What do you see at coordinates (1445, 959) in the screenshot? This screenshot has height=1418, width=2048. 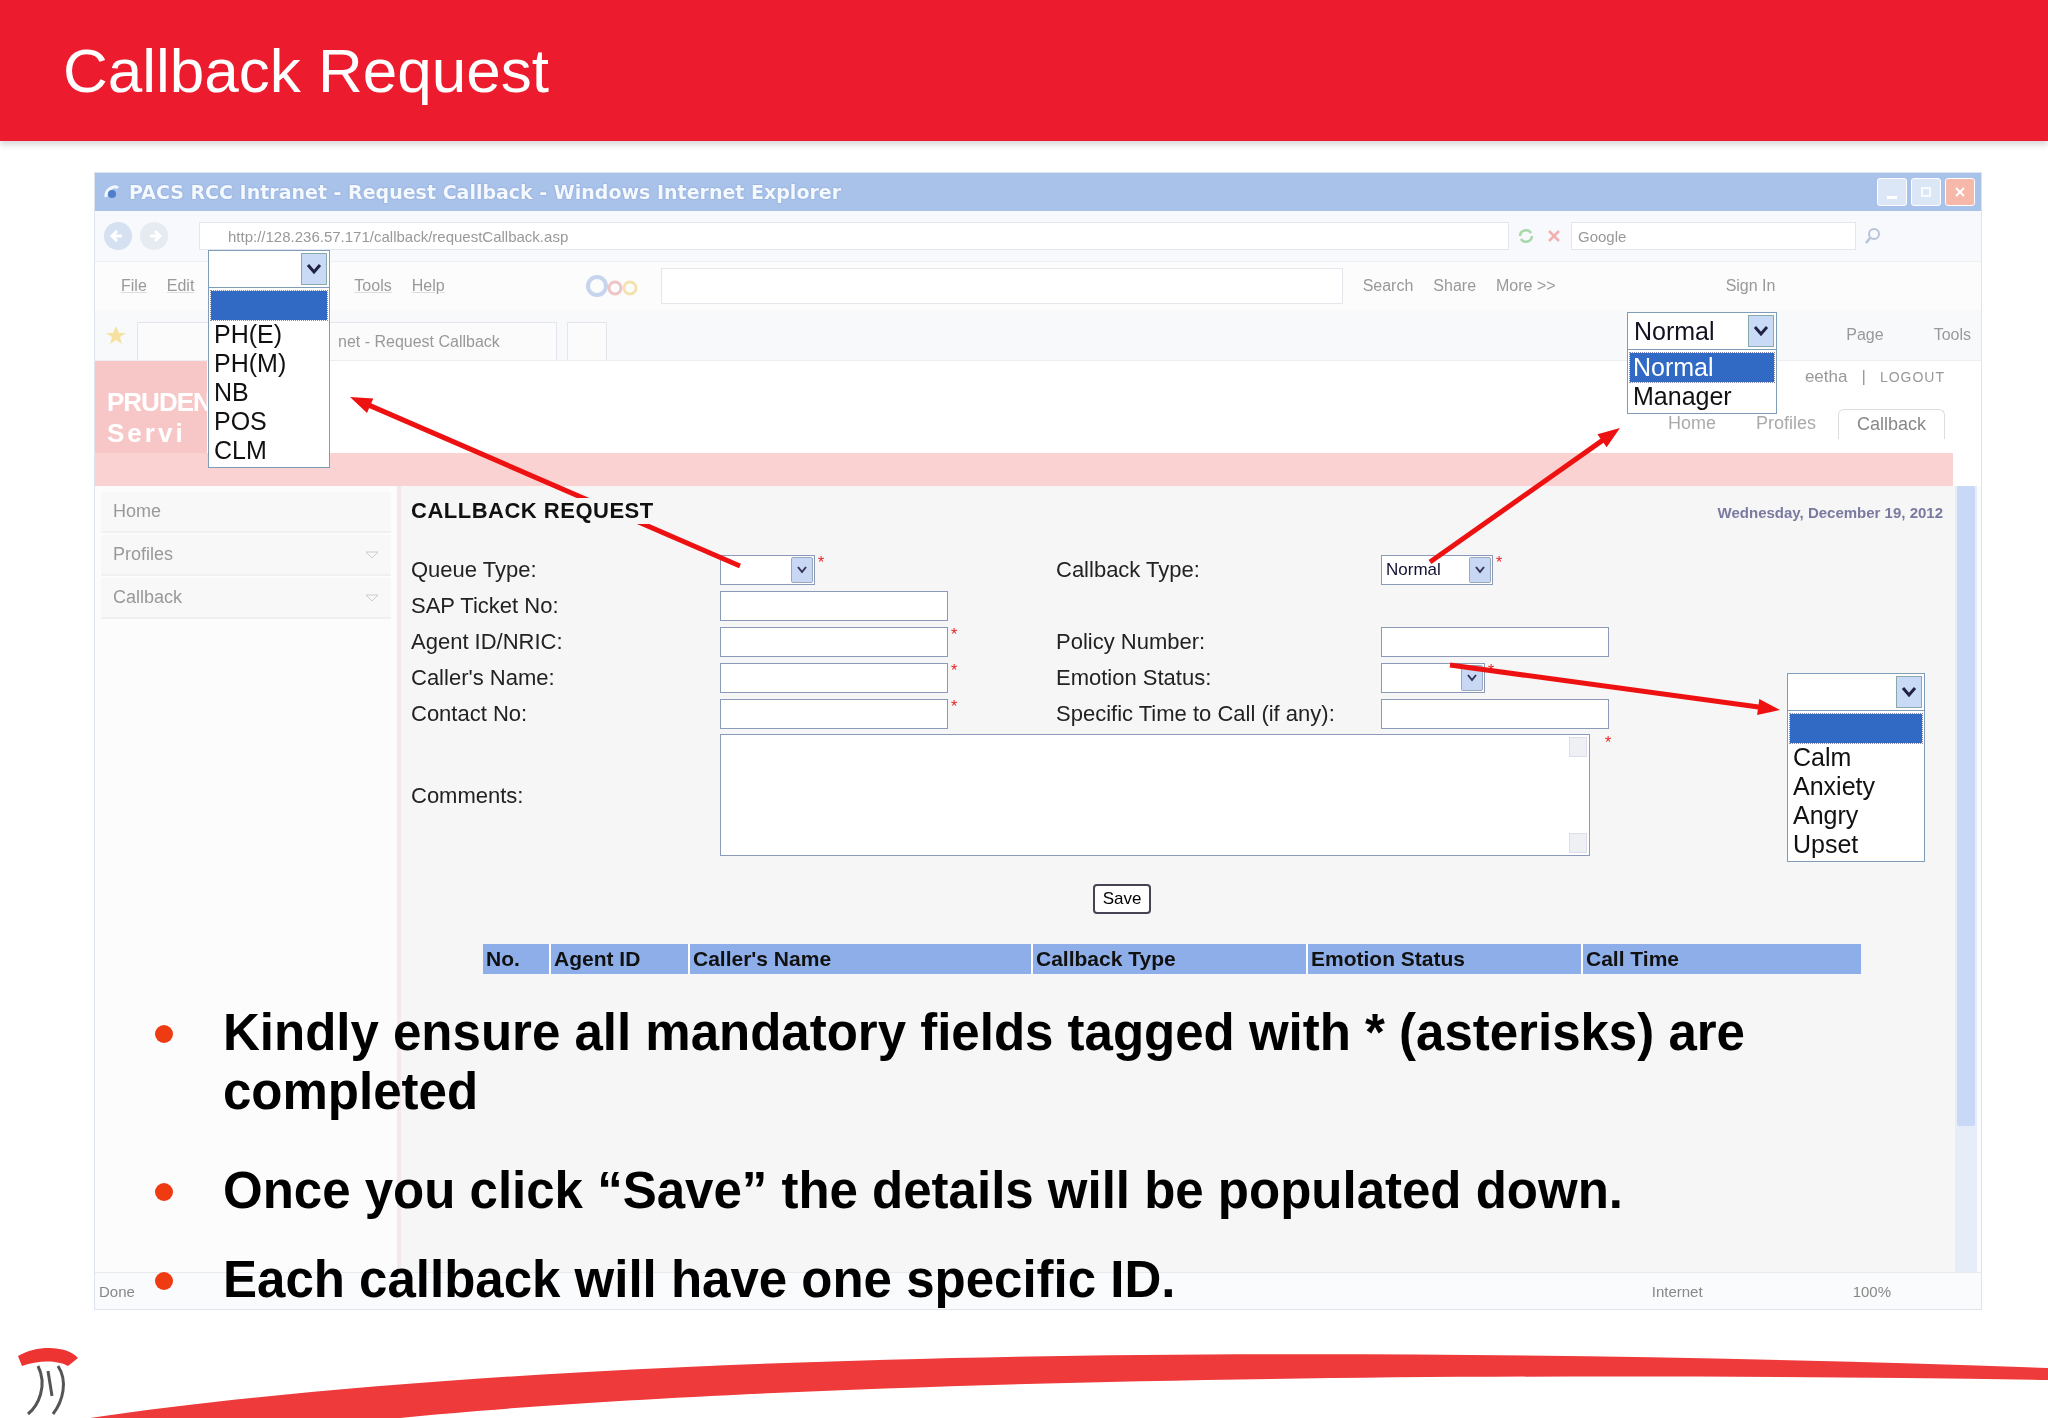 I see `column-header: Emotion Status` at bounding box center [1445, 959].